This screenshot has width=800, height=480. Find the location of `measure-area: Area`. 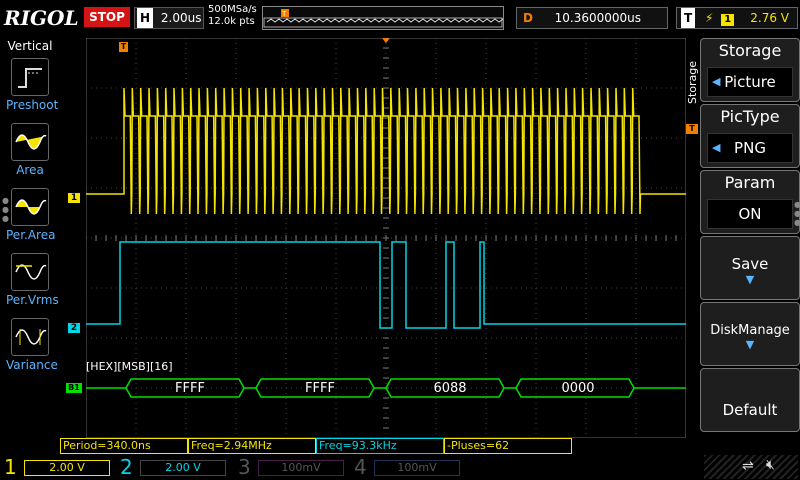

measure-area: Area is located at coordinates (30, 150).